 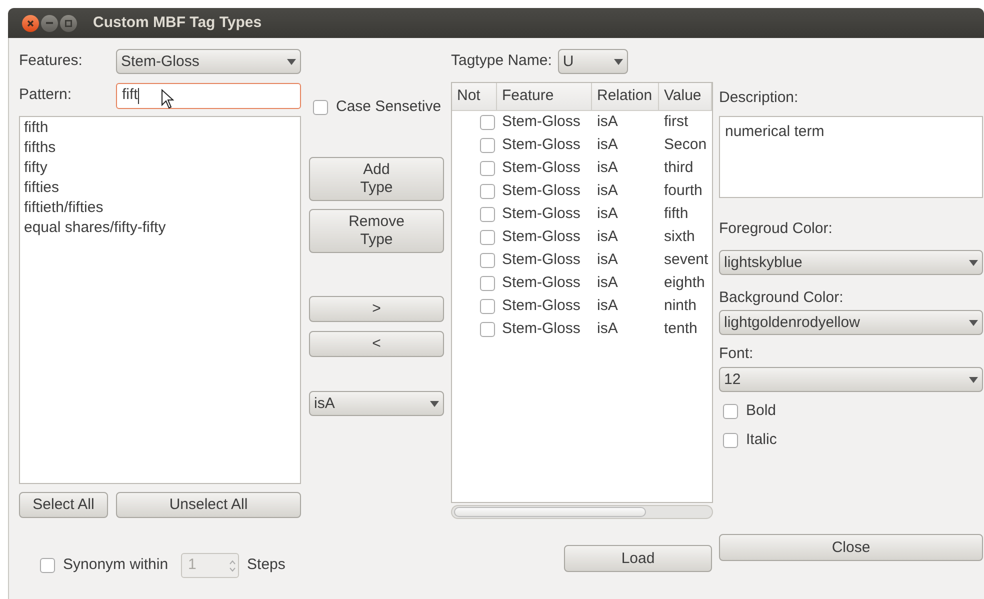 What do you see at coordinates (232, 565) in the screenshot?
I see `spin-arrows-icon` at bounding box center [232, 565].